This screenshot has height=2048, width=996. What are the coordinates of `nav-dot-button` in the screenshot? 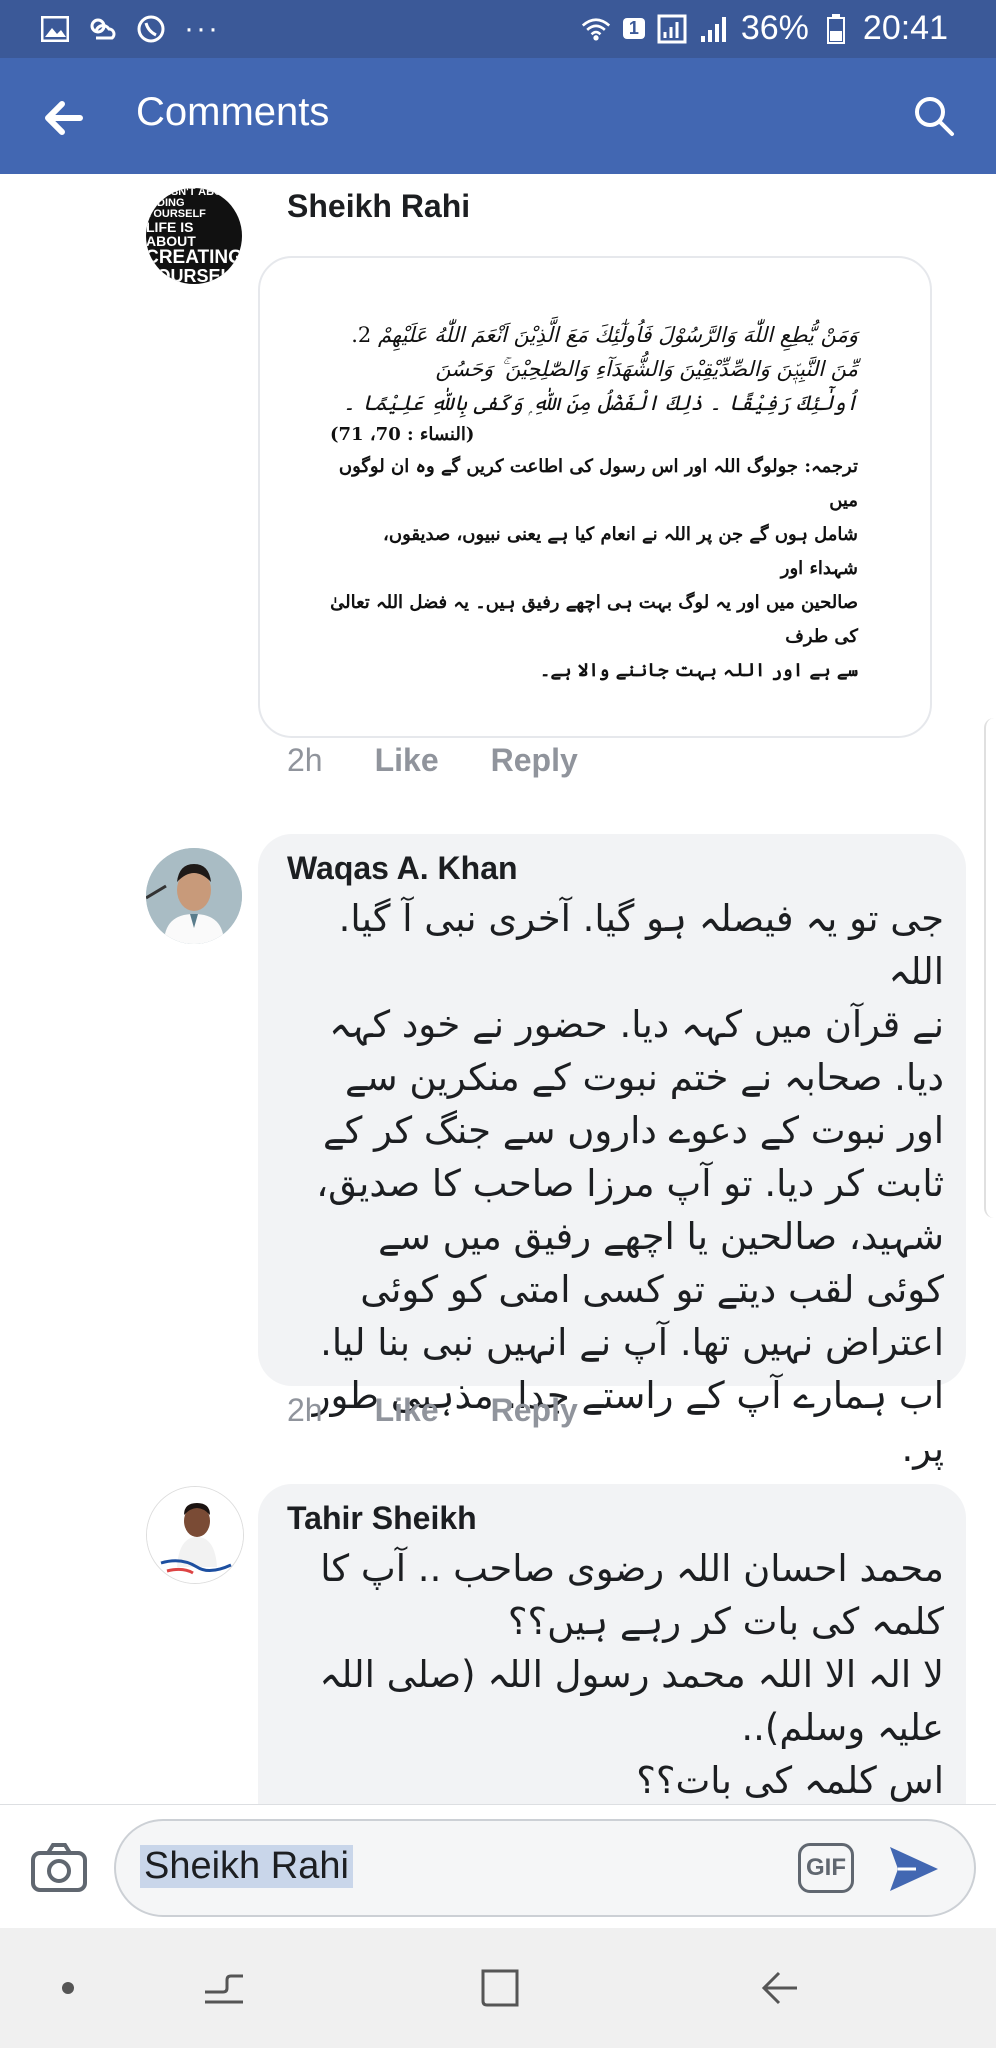 It's located at (68, 1988).